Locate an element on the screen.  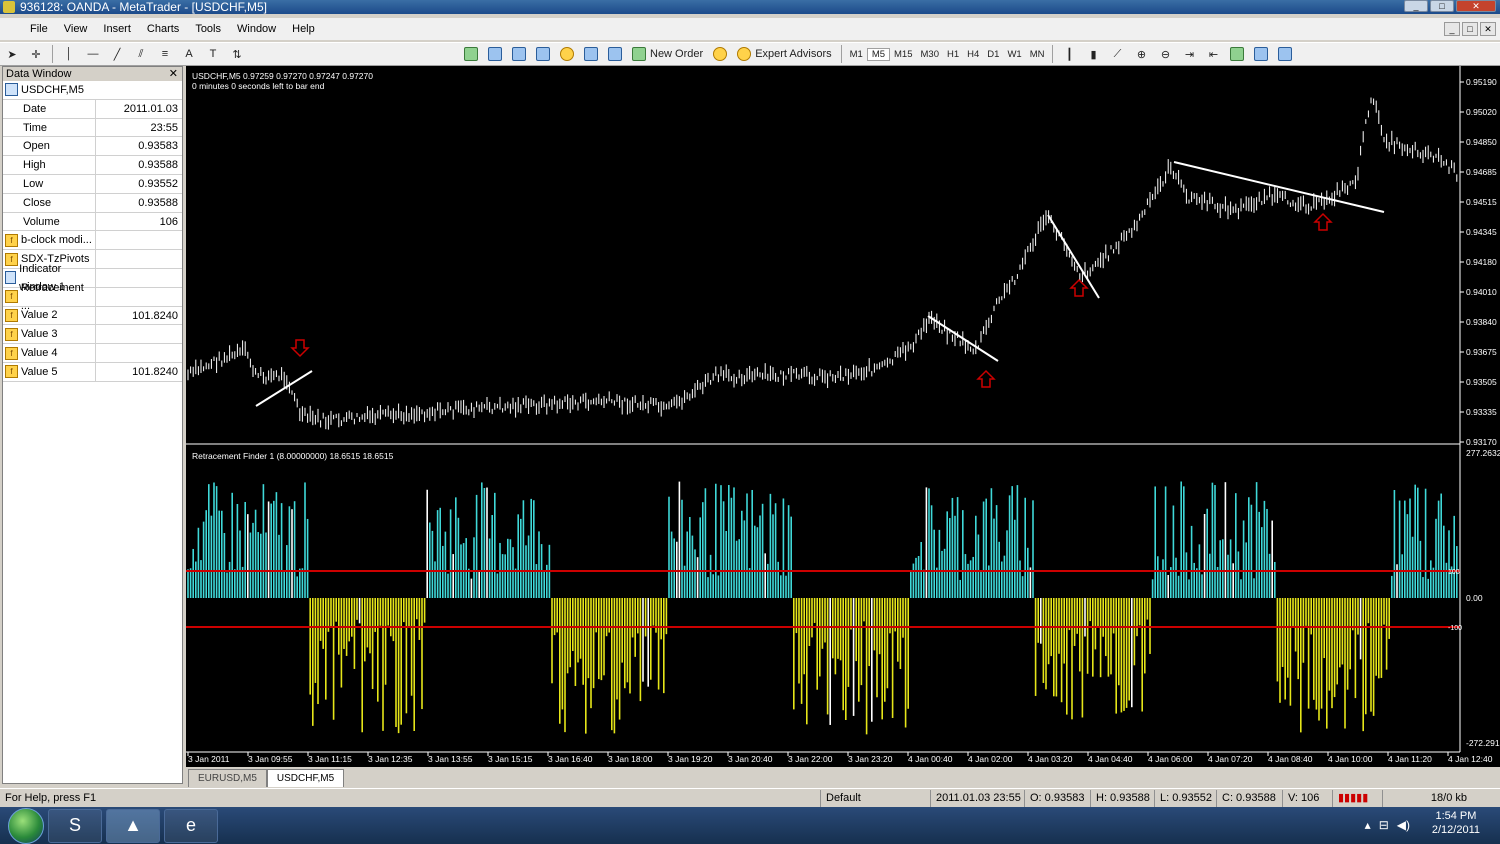
time-tick-label: 4 Jan 08:40 is located at coordinates (1290, 759).